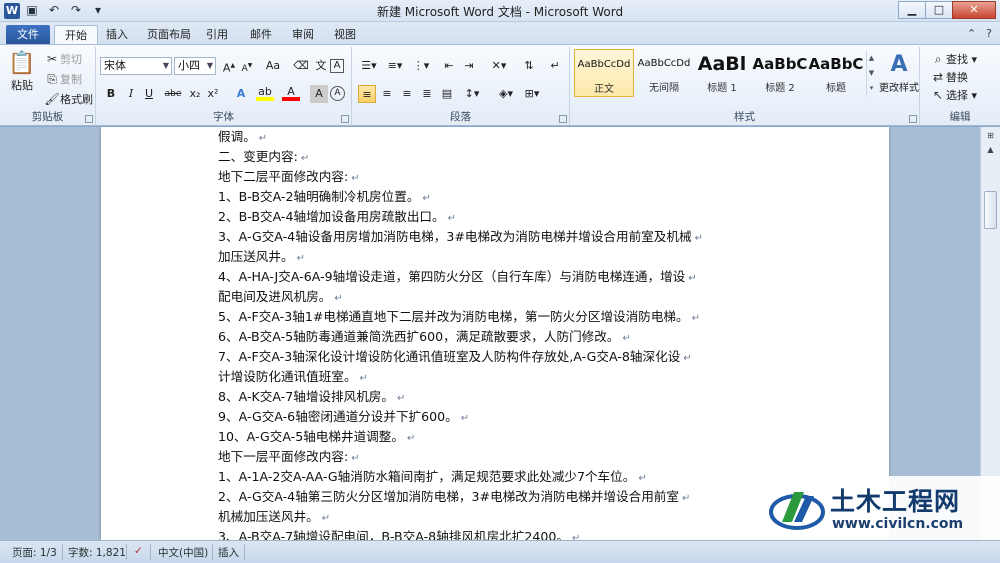 This screenshot has height=563, width=1000. What do you see at coordinates (953, 95) in the screenshot?
I see `select-button: ↖ 选择 ▾` at bounding box center [953, 95].